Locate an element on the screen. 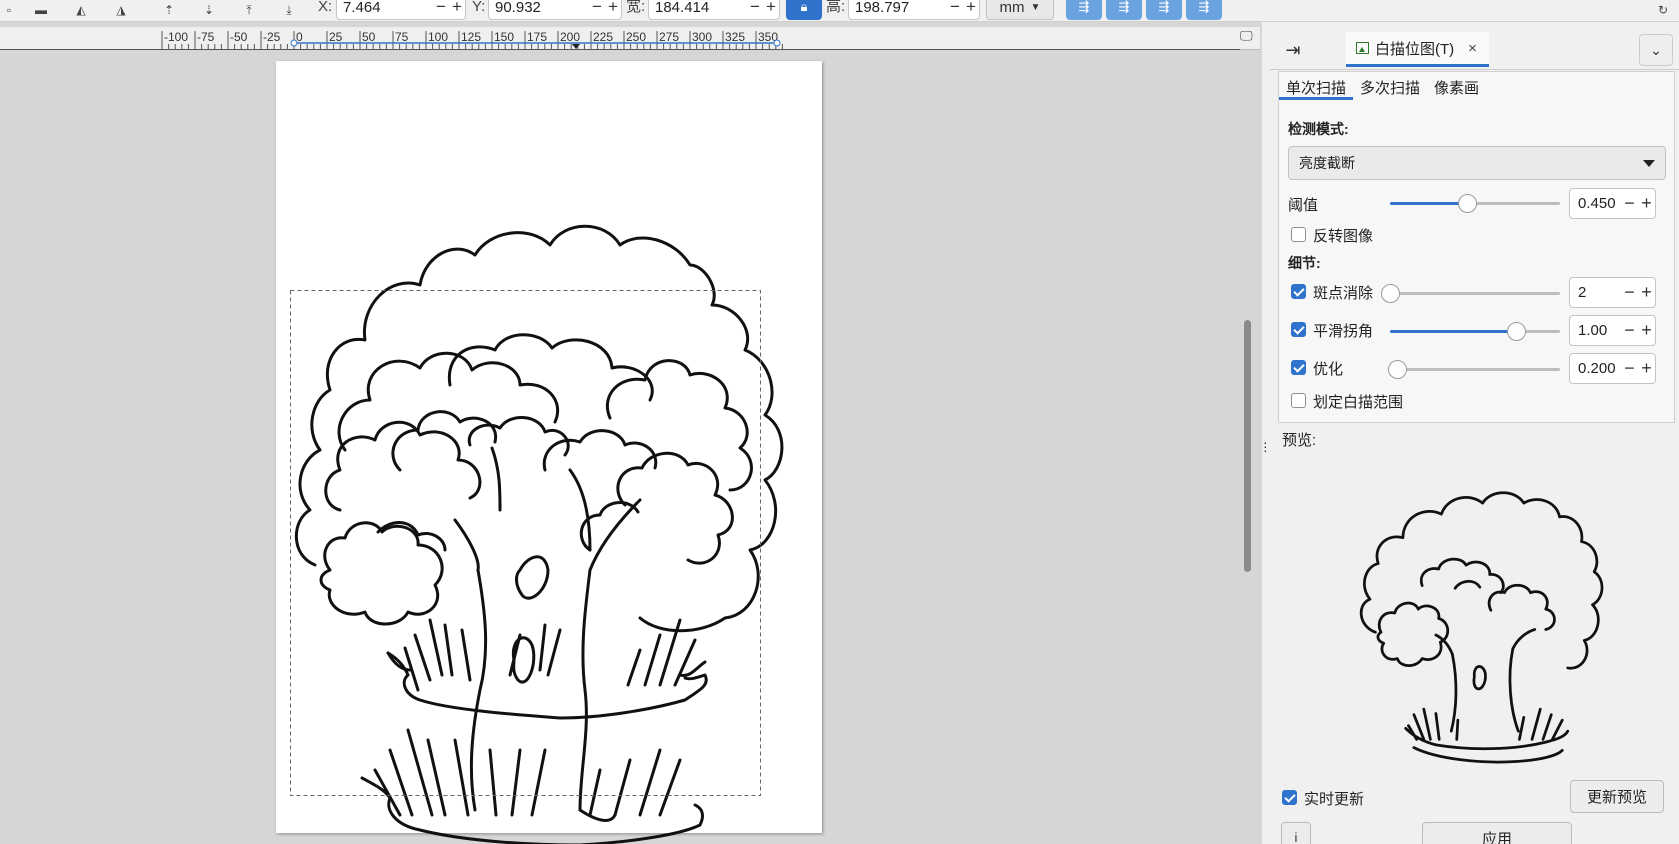 The height and width of the screenshot is (844, 1679). ruler-tick-label: 275 is located at coordinates (669, 37).